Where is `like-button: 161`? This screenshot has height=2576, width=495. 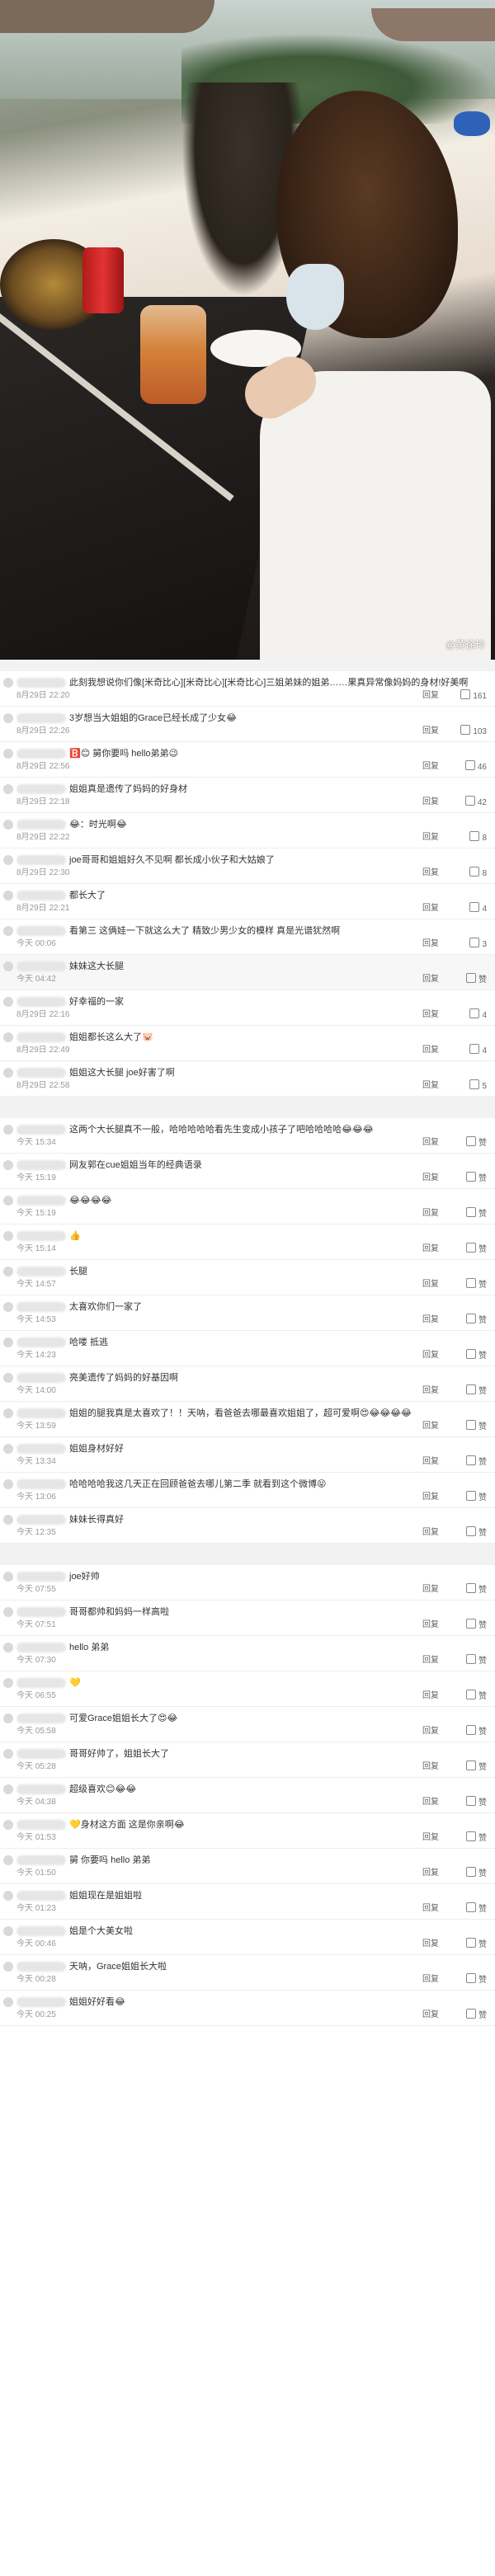
like-button: 161 is located at coordinates (473, 696).